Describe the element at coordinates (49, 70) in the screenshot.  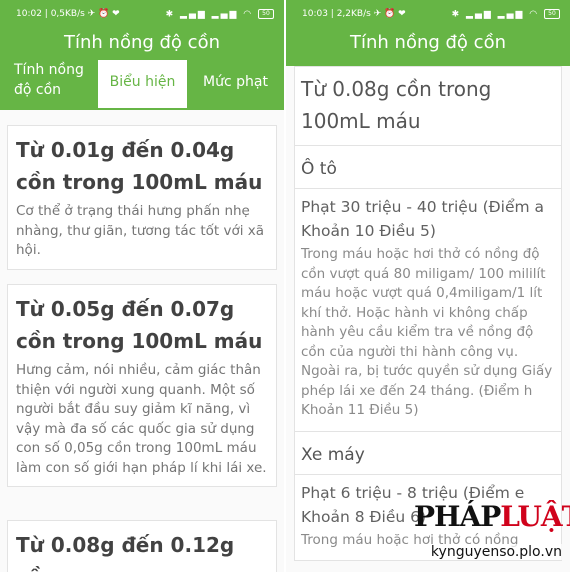
I see `tab-calculate-line1: Tính nồng` at that location.